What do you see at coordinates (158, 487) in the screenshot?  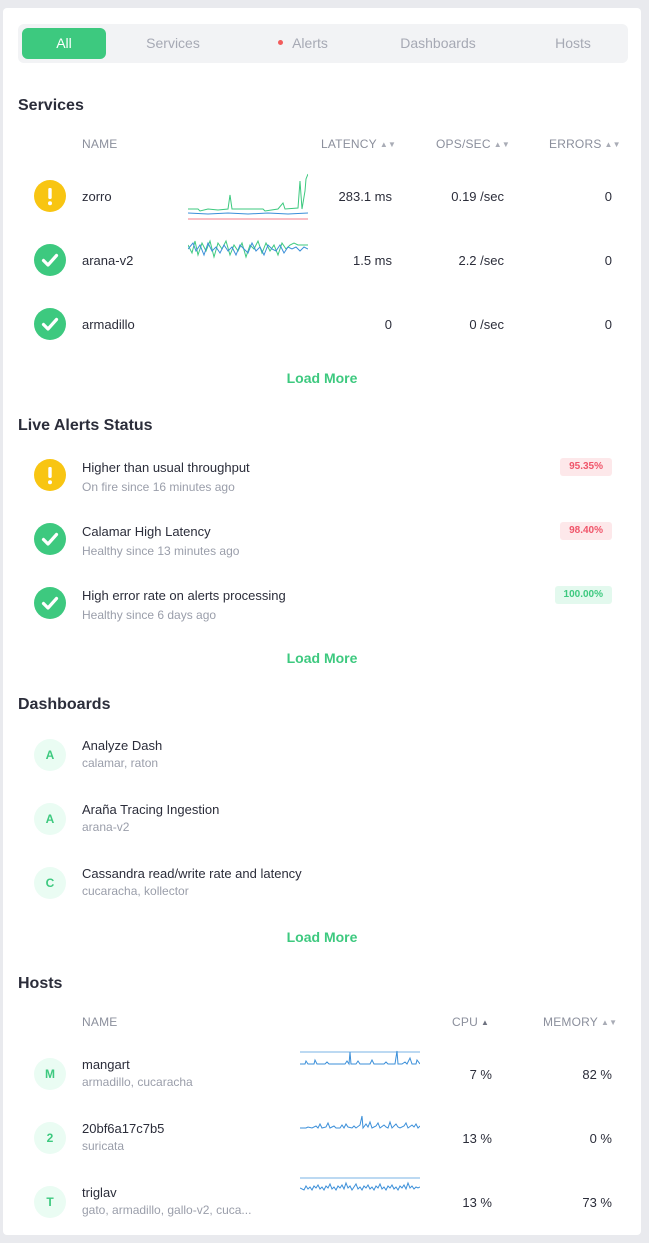 I see `alert-status-text: On fire since 16 minutes ago` at bounding box center [158, 487].